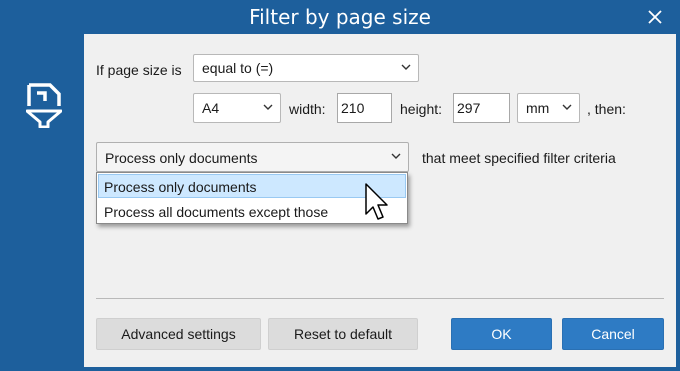 This screenshot has height=371, width=680. Describe the element at coordinates (181, 158) in the screenshot. I see `action-value: Process only documents` at that location.